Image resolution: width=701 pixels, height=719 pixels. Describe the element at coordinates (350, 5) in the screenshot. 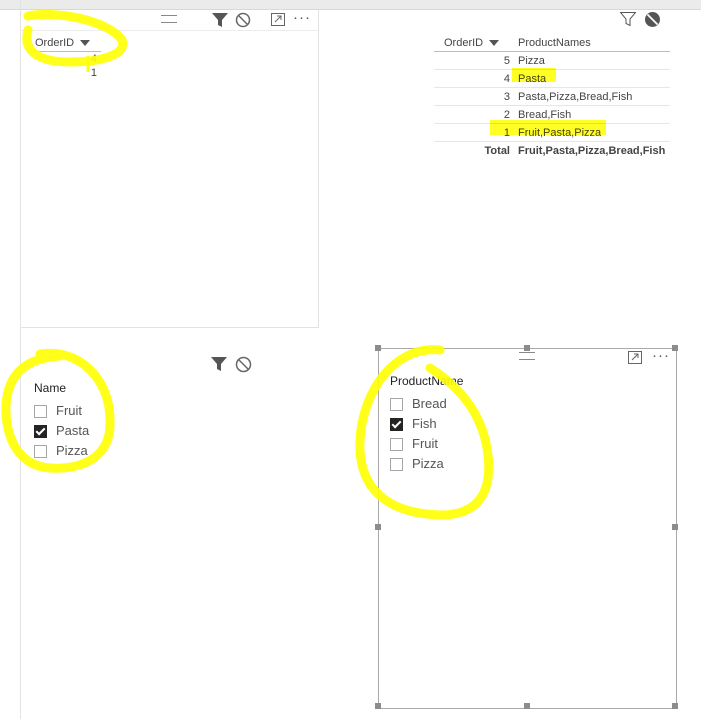

I see `top-bar` at that location.